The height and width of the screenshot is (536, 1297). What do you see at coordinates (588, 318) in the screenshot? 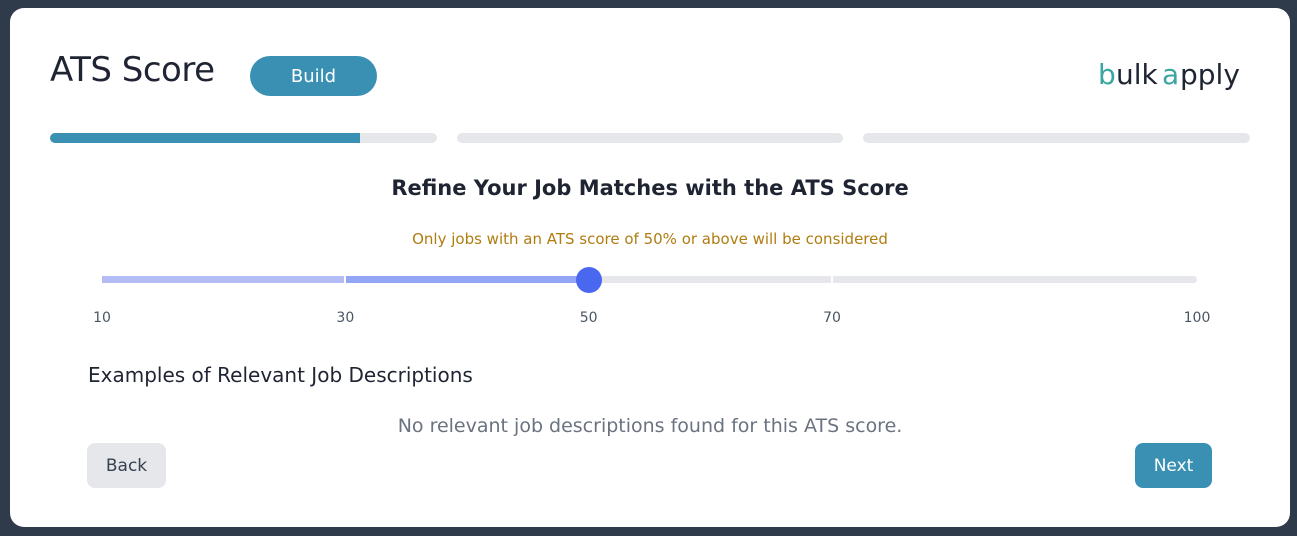
I see `slider-tick-label: 50` at bounding box center [588, 318].